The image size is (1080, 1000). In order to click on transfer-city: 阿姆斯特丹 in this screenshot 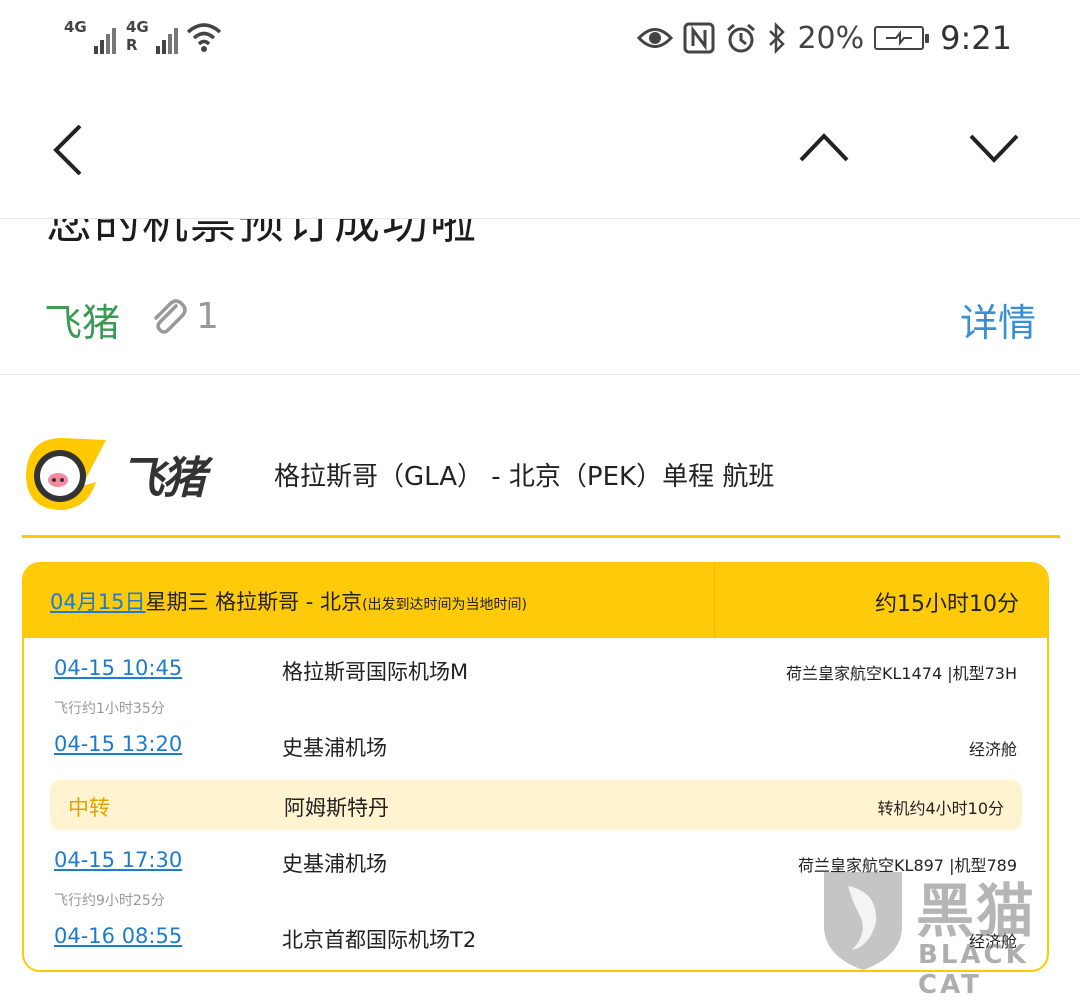, I will do `click(336, 808)`.